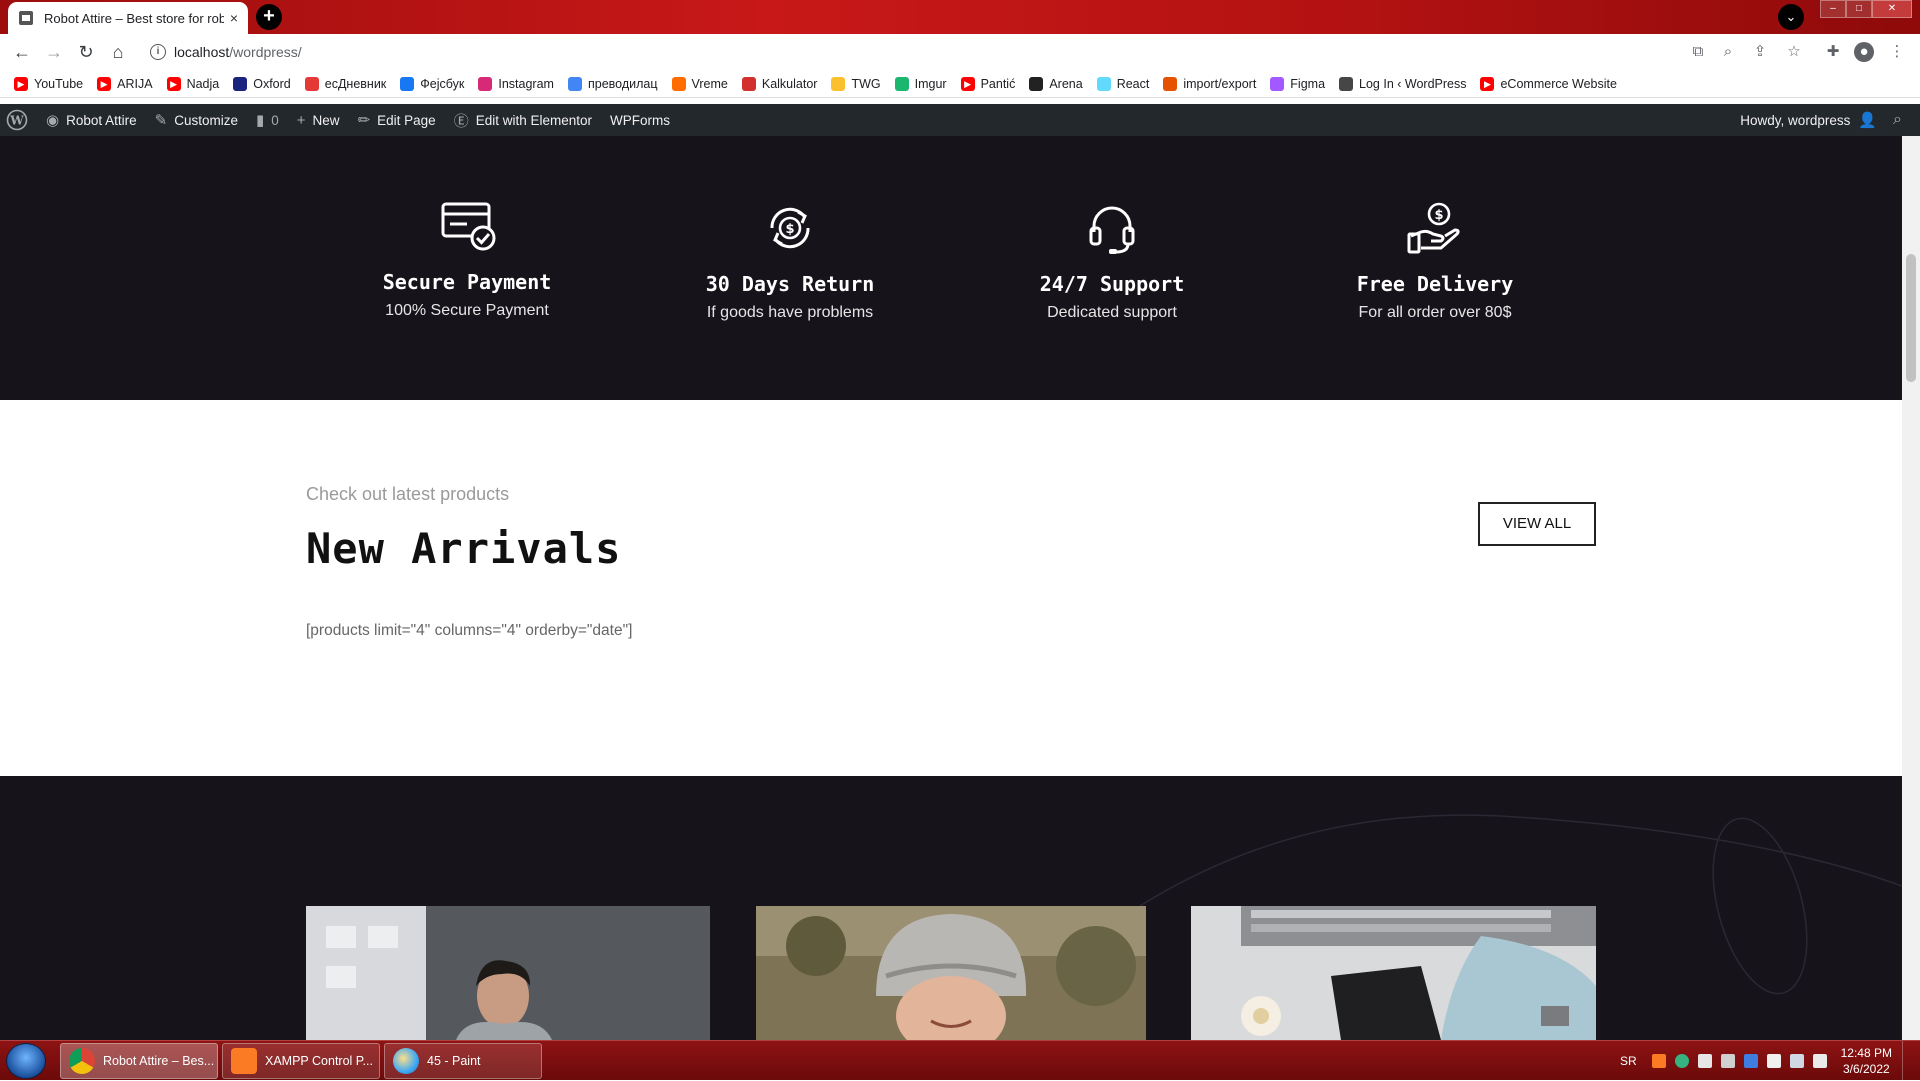  Describe the element at coordinates (790, 312) in the screenshot. I see `feature-subtitle: If goods have problems` at that location.